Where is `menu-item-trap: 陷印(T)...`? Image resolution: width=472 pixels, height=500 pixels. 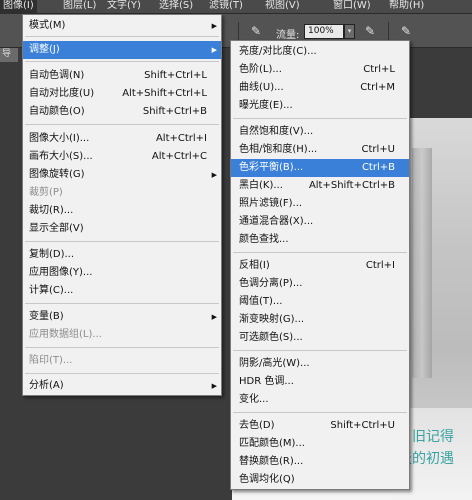
menu-item-trap: 陷印(T)... is located at coordinates (51, 360).